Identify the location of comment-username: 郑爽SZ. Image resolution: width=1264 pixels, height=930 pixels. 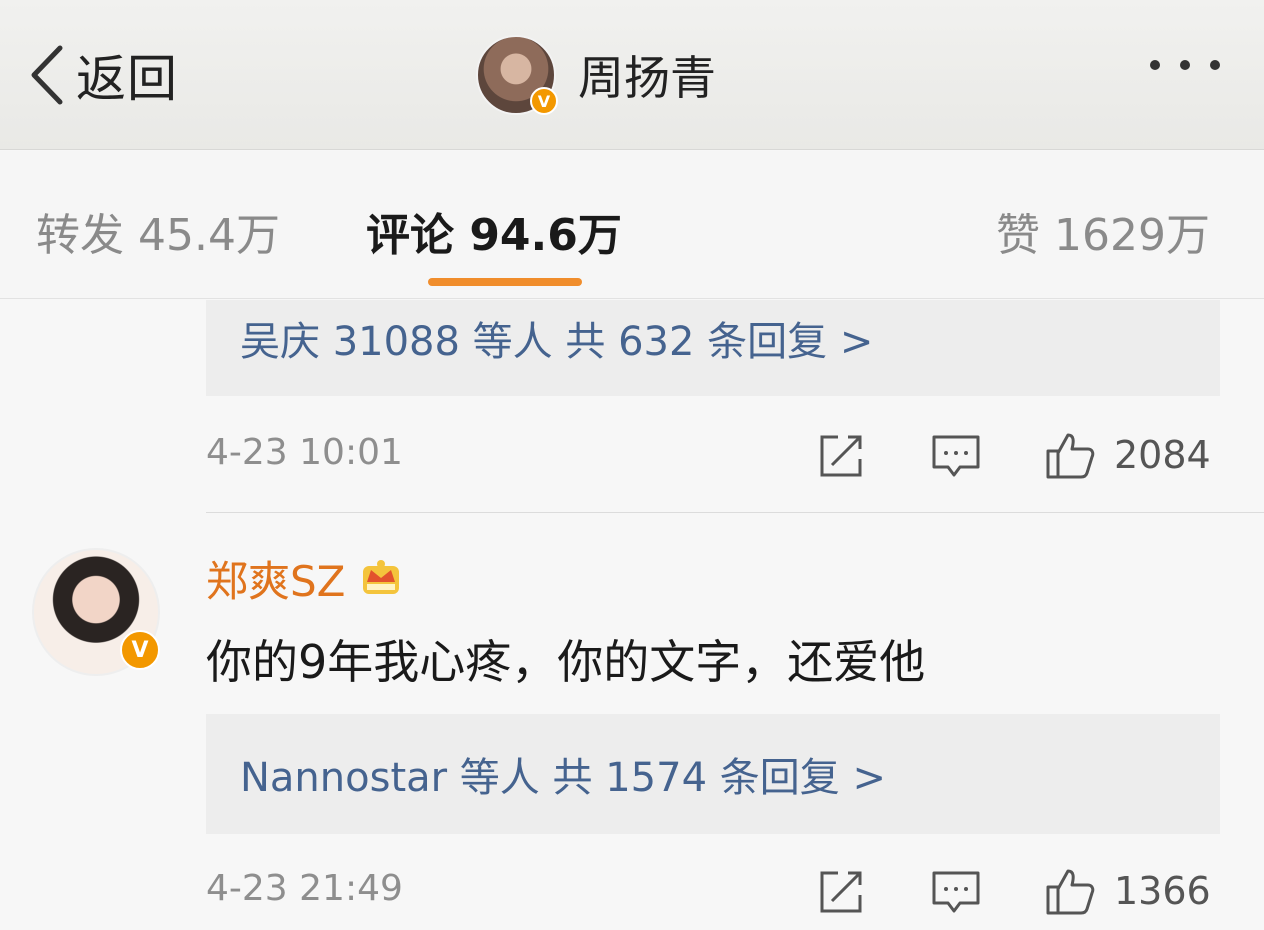
(275, 578).